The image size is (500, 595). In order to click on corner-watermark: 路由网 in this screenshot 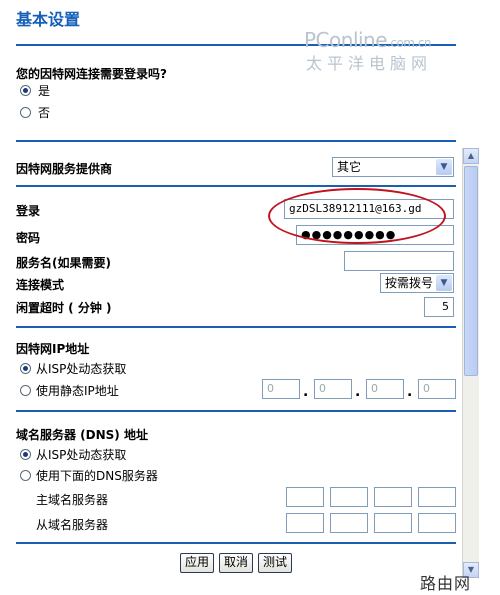, I will do `click(446, 583)`.